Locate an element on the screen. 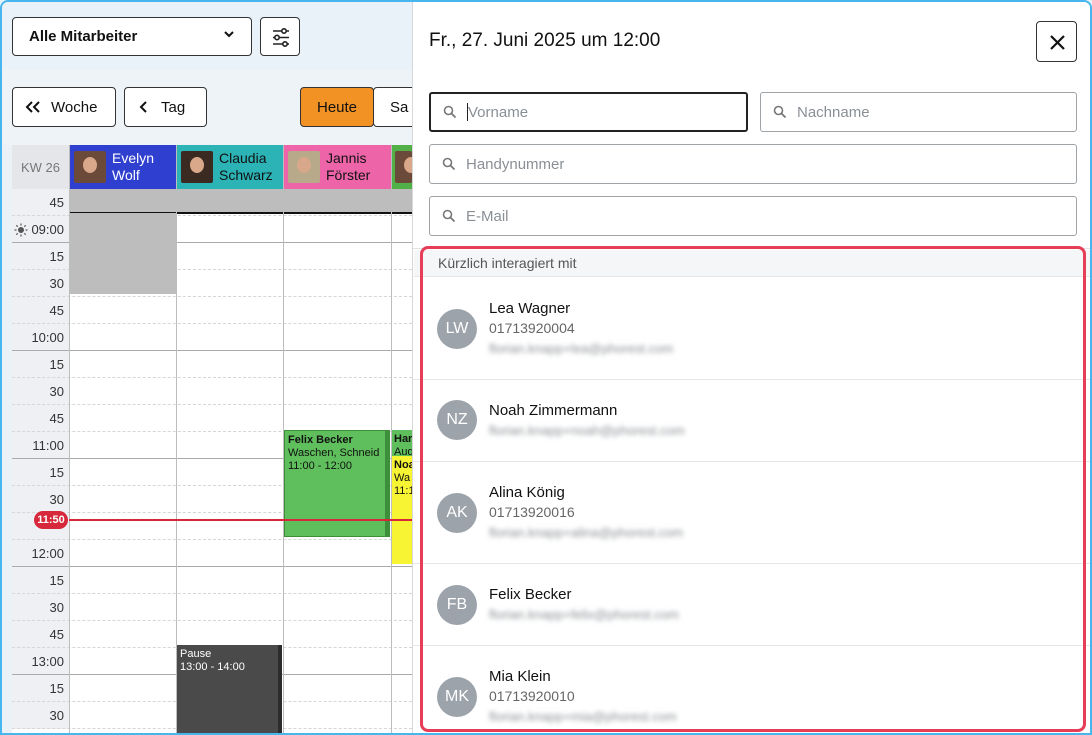  time-label: 10:00 is located at coordinates (47, 337).